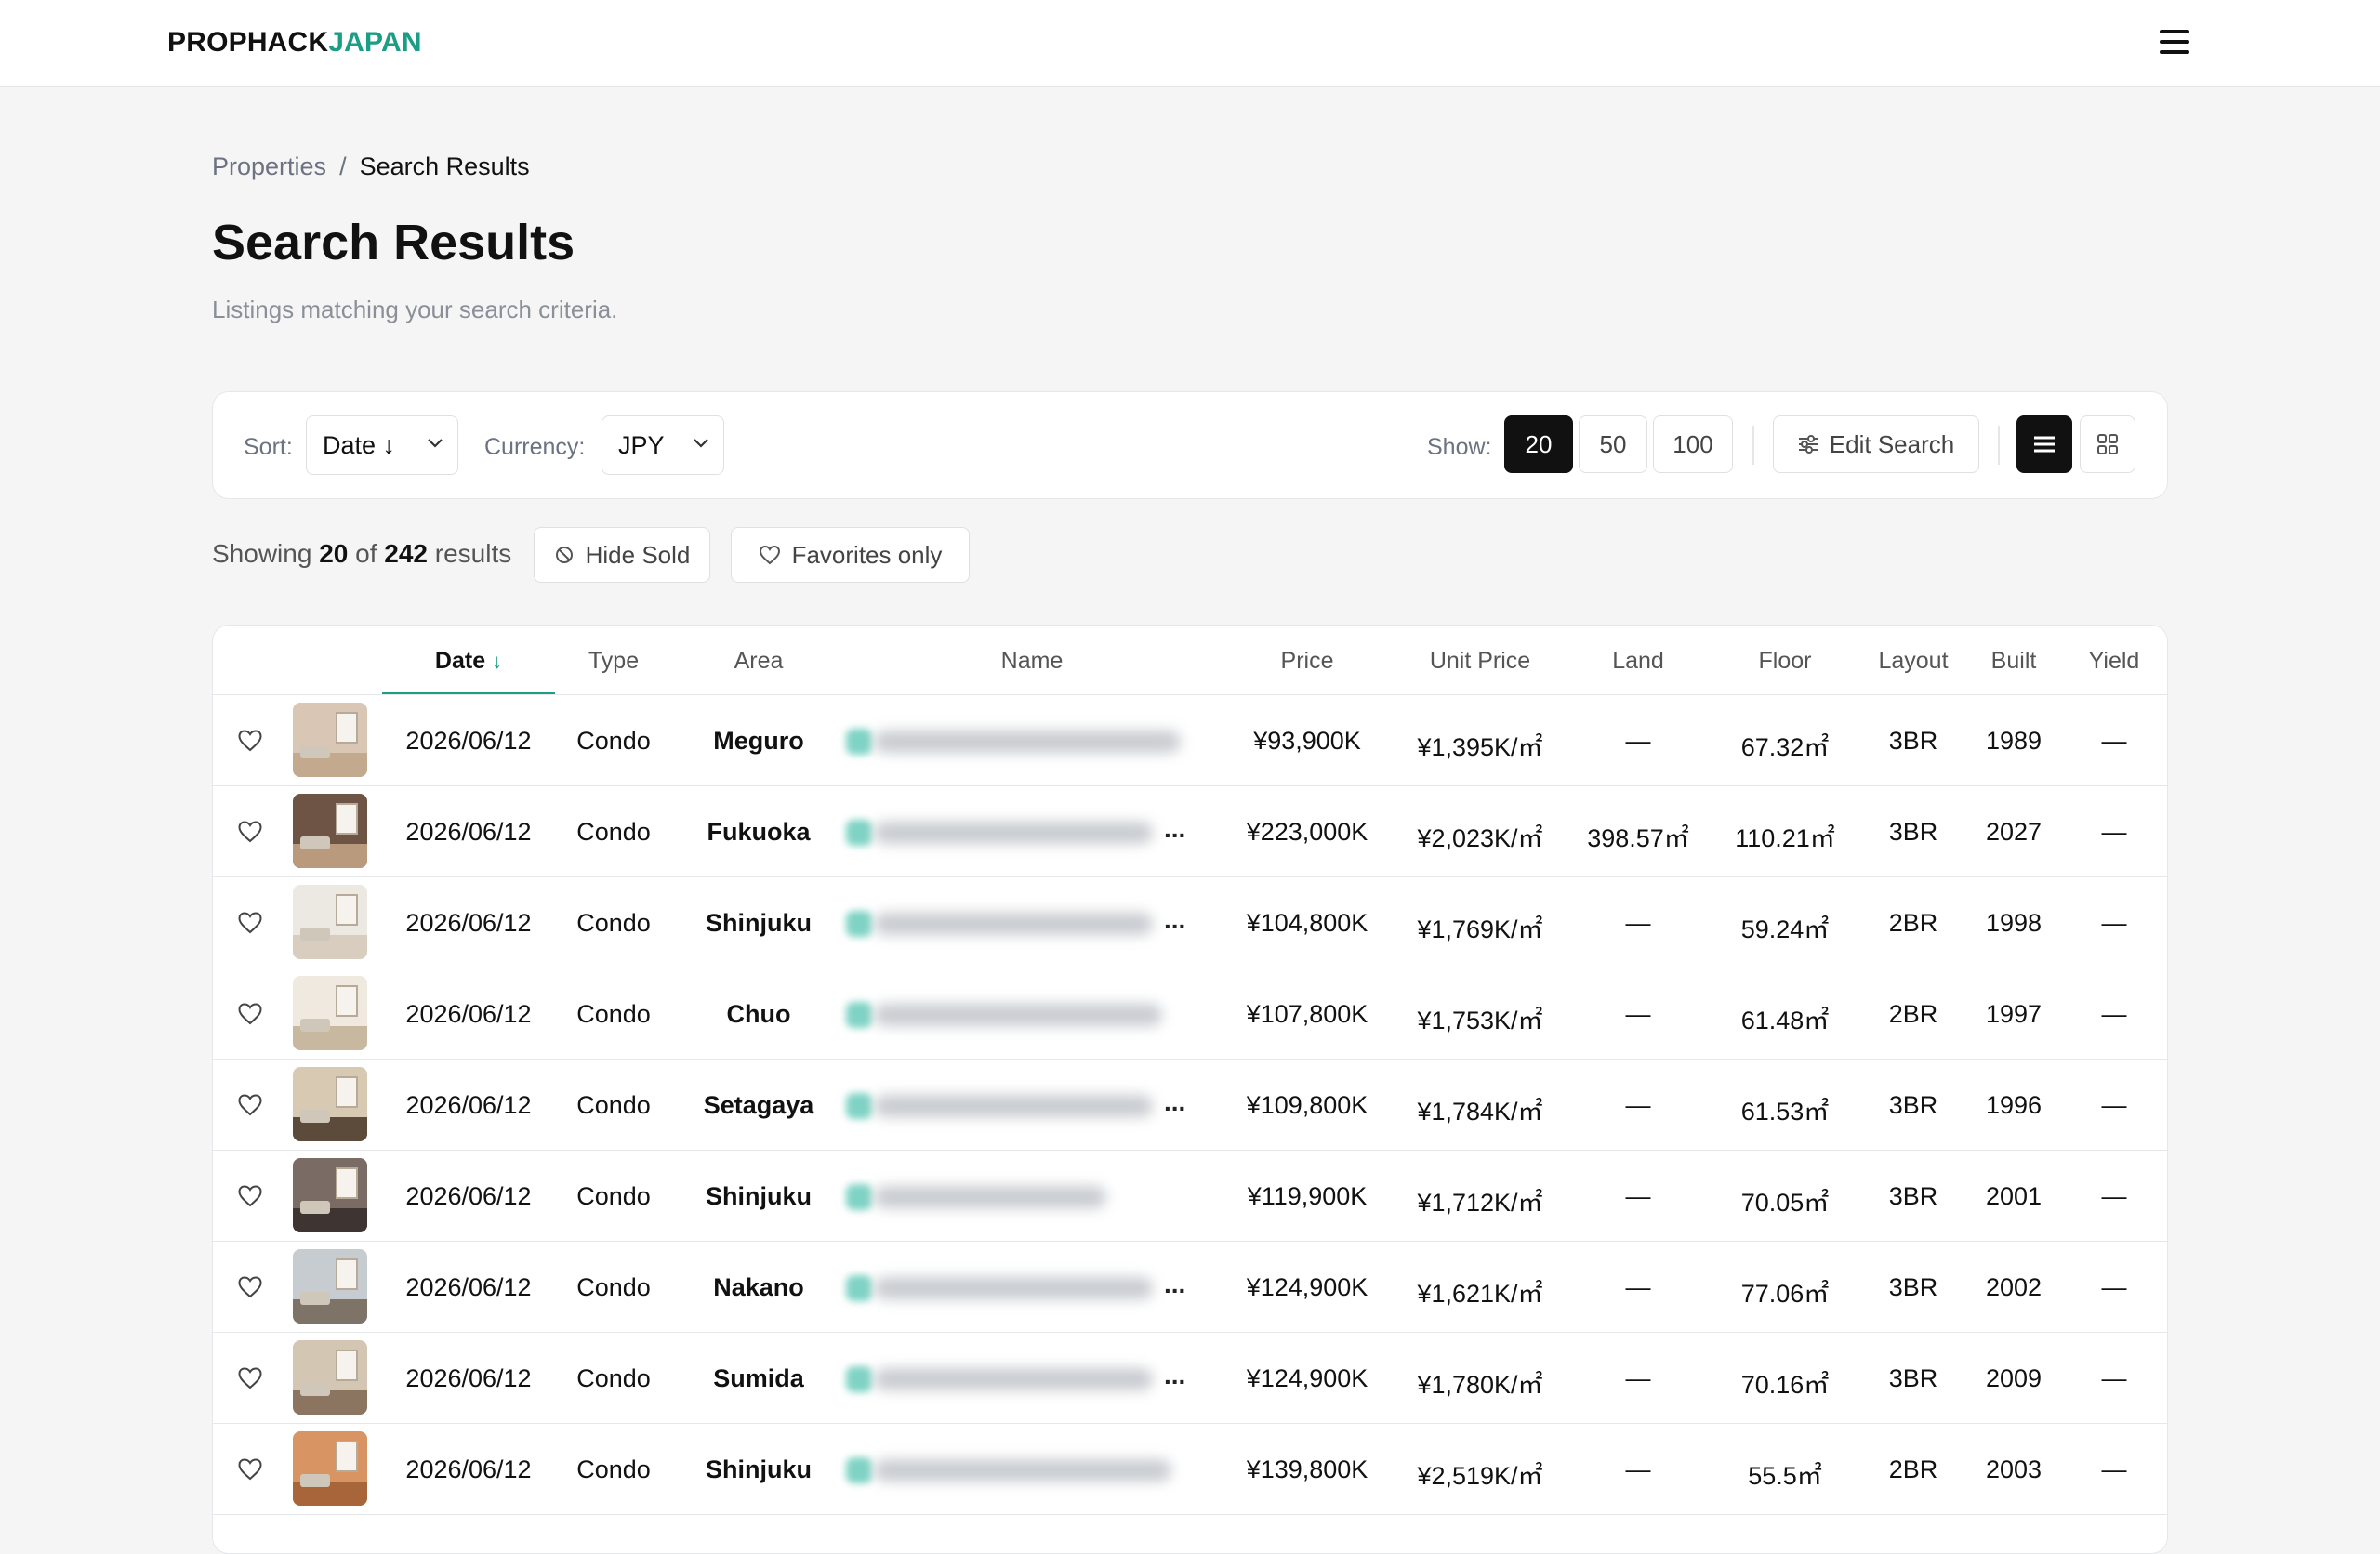 This screenshot has height=1554, width=2380. I want to click on page-subtitle: Listings matching your search criteria., so click(415, 309).